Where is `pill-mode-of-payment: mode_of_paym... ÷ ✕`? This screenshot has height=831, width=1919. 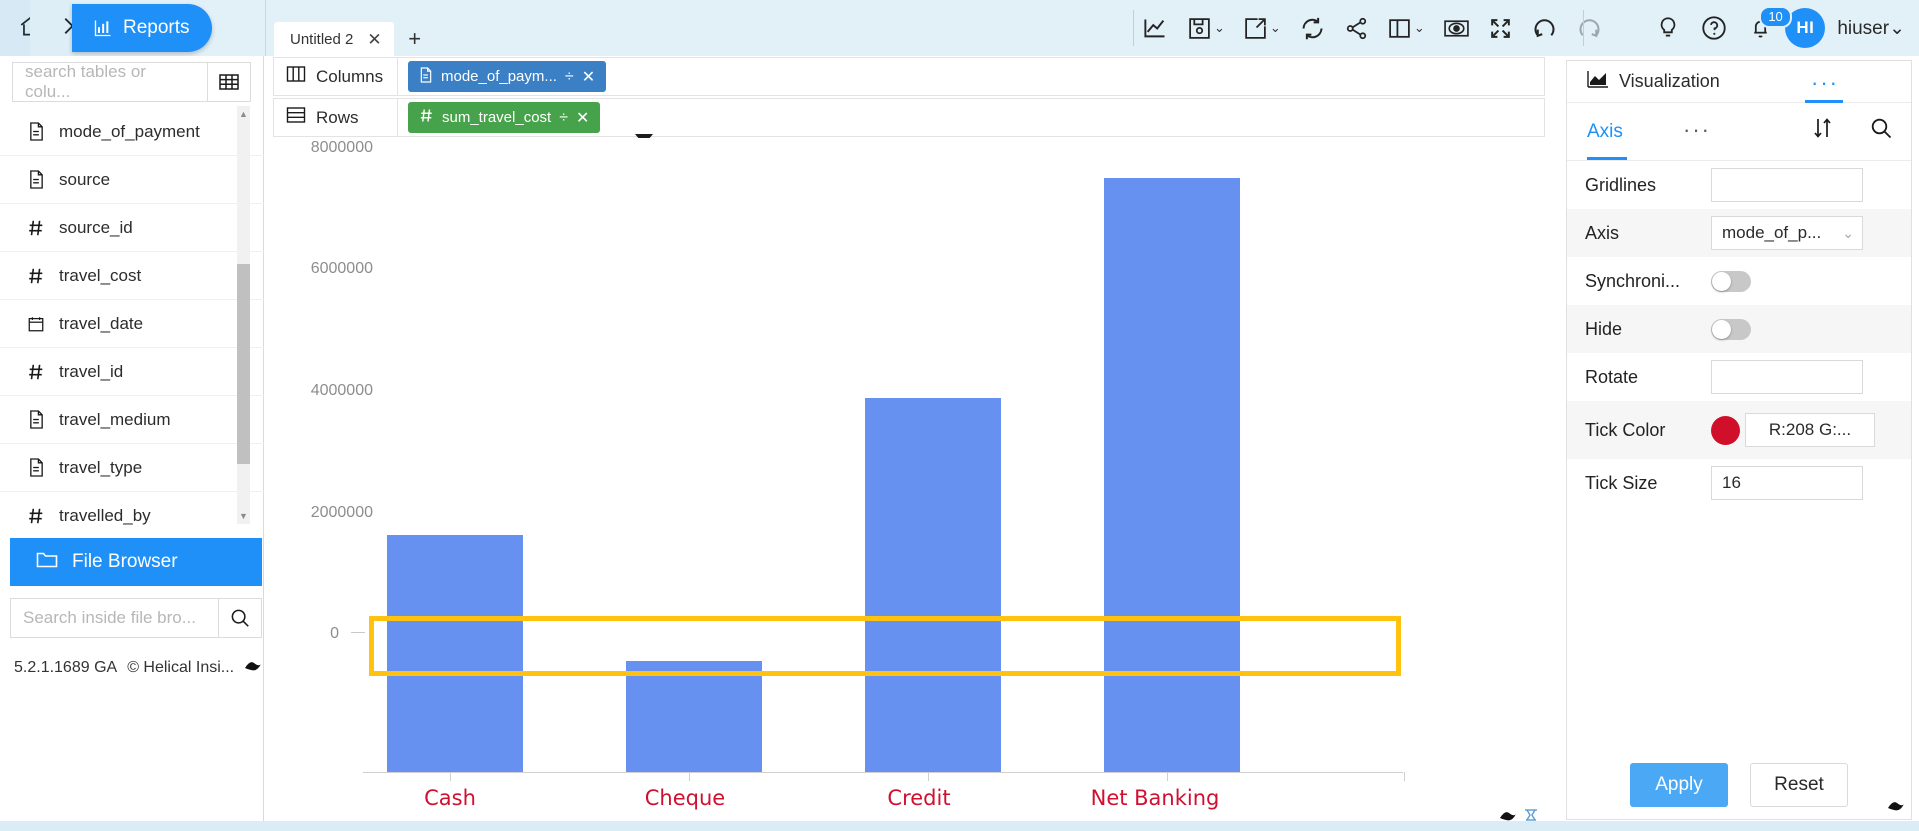 pill-mode-of-payment: mode_of_paym... ÷ ✕ is located at coordinates (507, 76).